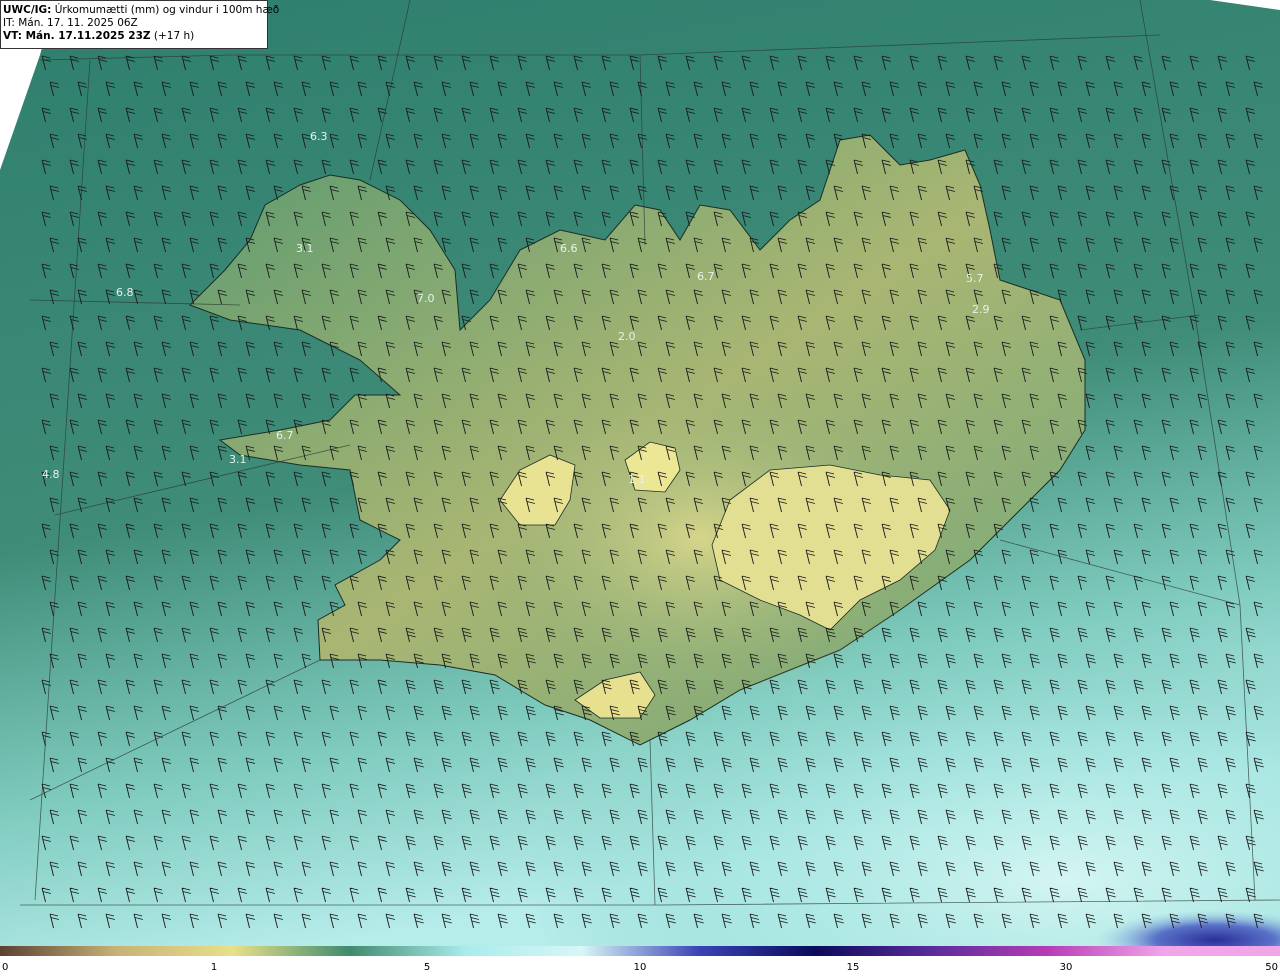  I want to click on precip-value-label: 6.3, so click(319, 136).